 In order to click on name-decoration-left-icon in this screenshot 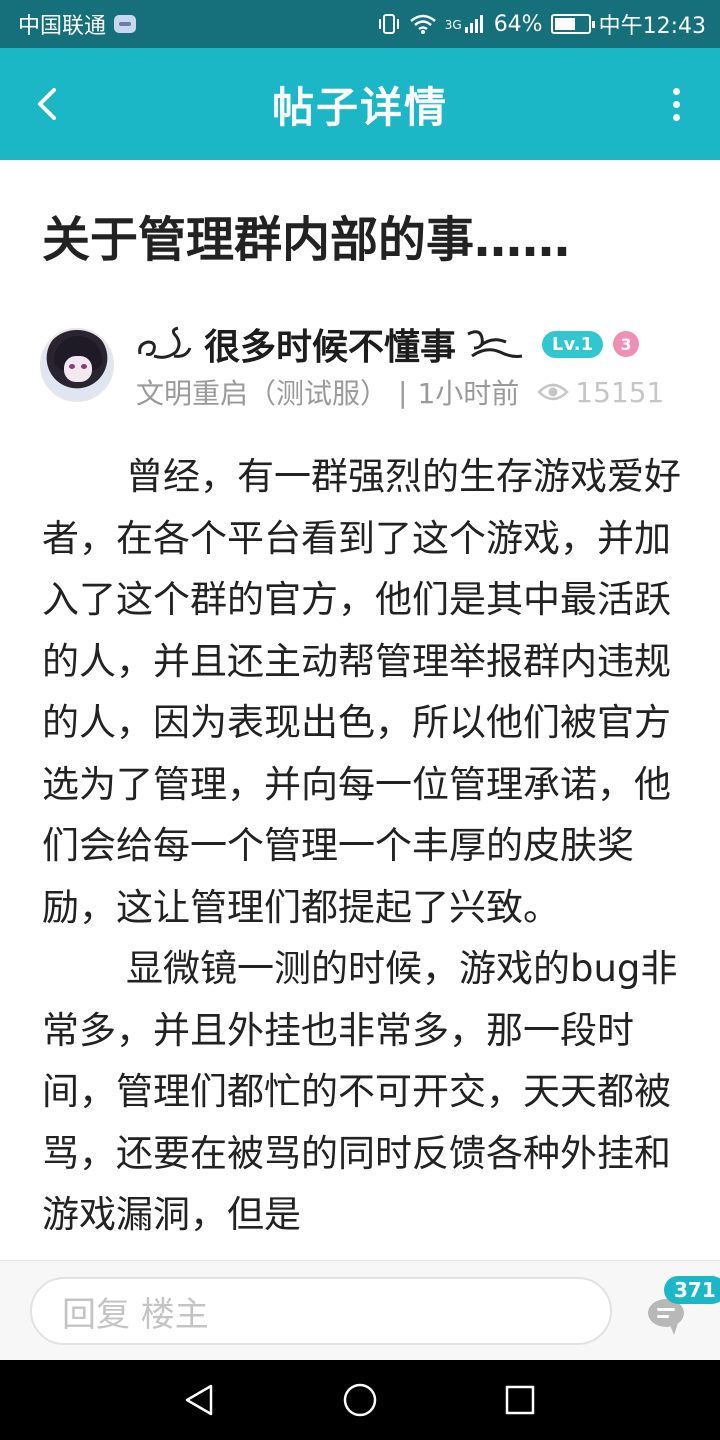, I will do `click(165, 342)`.